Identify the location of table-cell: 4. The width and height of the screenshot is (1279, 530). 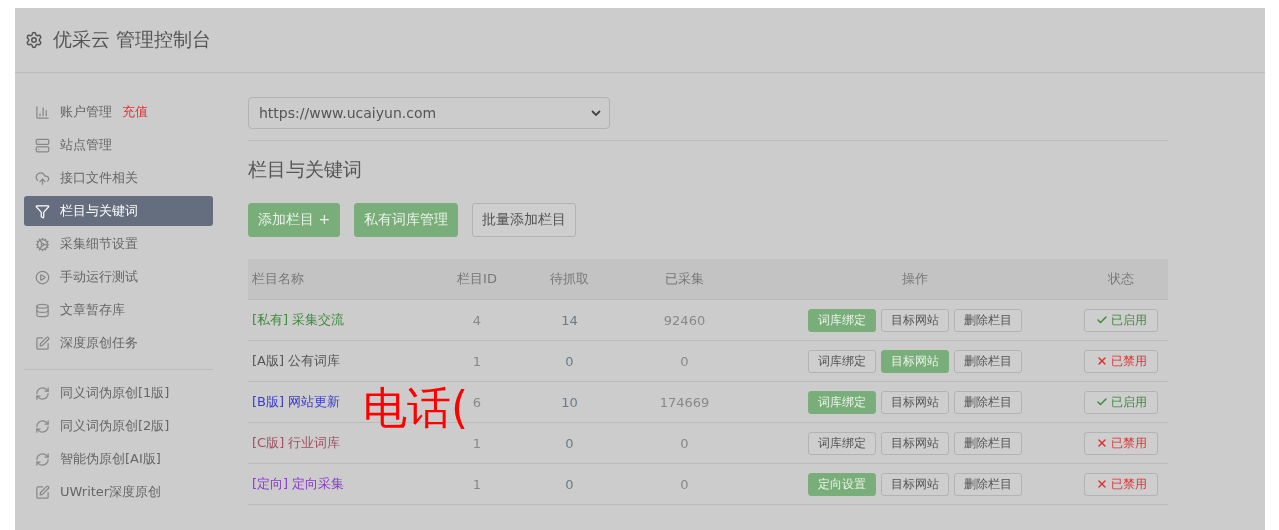
(477, 320).